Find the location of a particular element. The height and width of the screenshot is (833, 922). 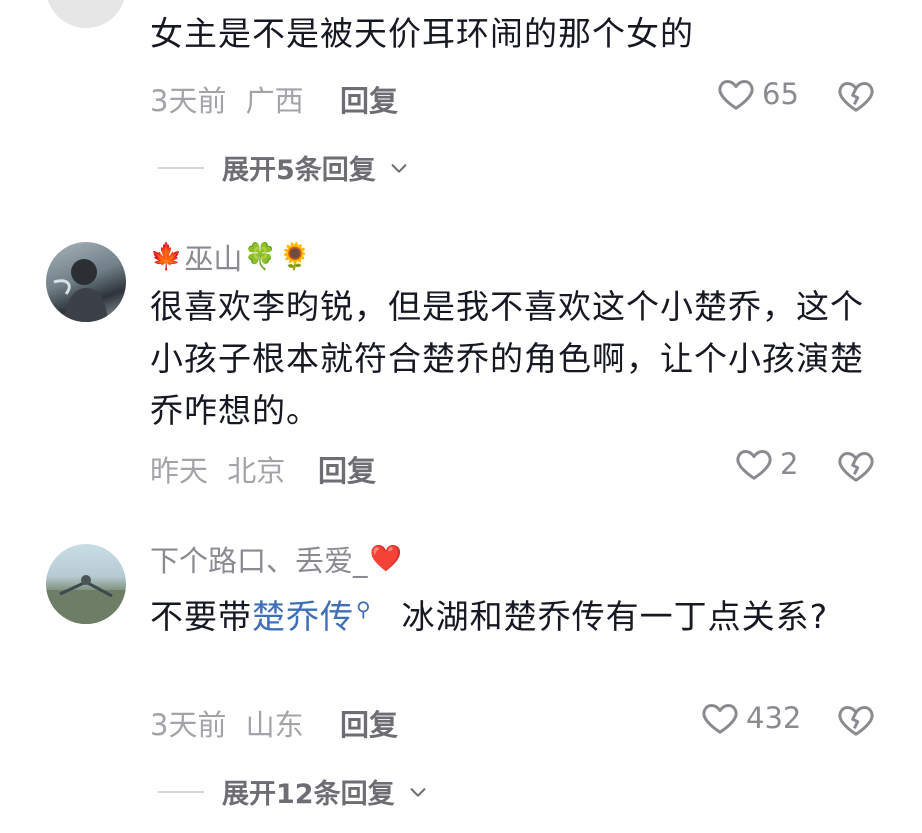

like-button: 2 is located at coordinates (766, 464).